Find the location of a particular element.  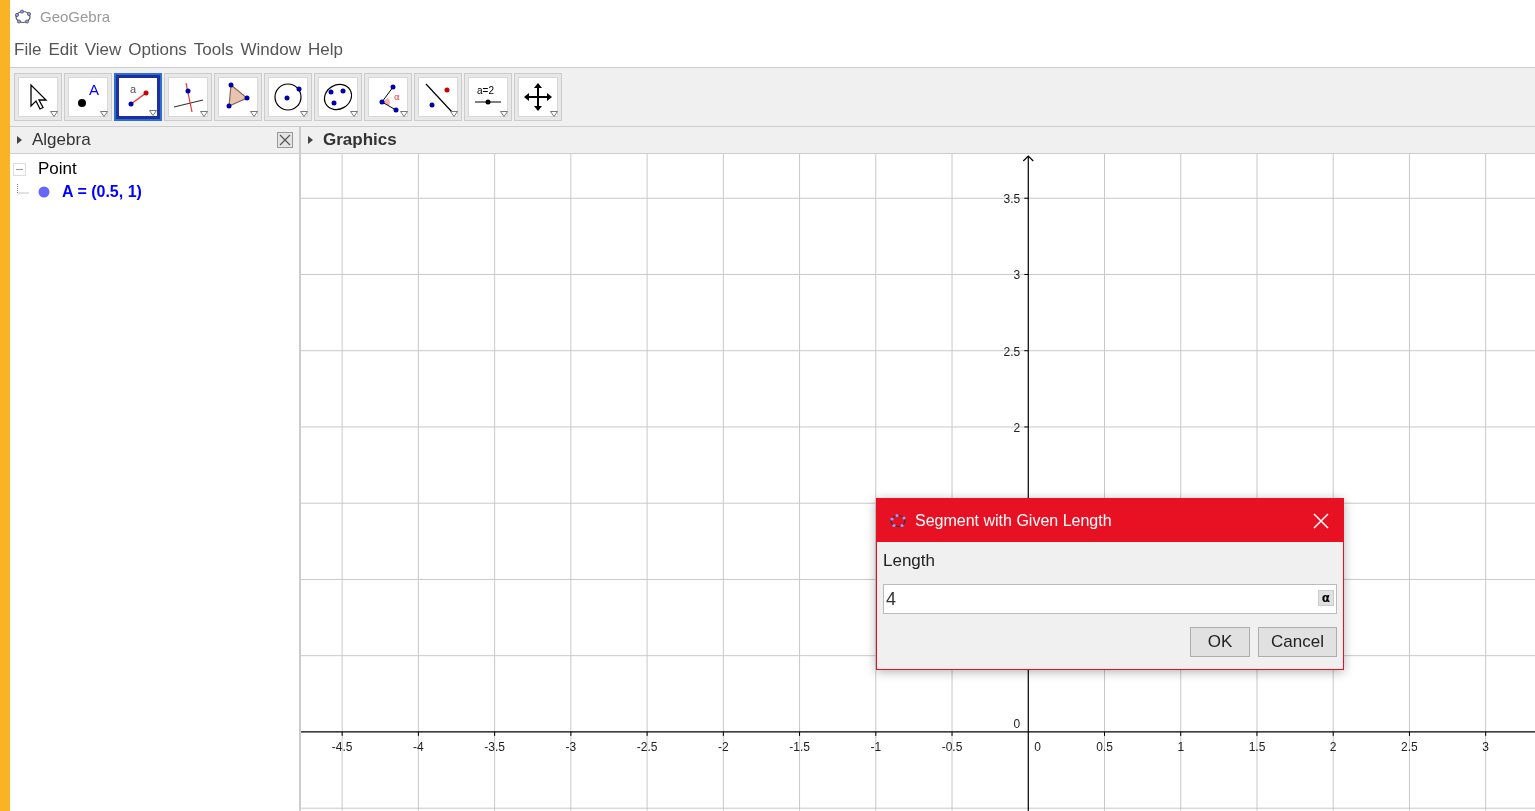

panel-title: Graphics is located at coordinates (360, 140).